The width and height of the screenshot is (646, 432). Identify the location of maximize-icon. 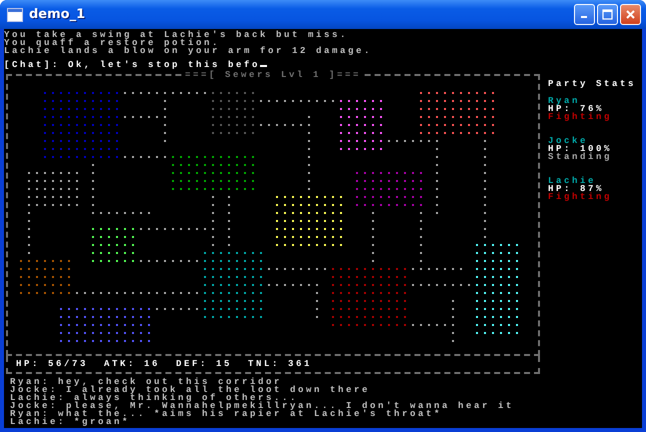
(607, 14).